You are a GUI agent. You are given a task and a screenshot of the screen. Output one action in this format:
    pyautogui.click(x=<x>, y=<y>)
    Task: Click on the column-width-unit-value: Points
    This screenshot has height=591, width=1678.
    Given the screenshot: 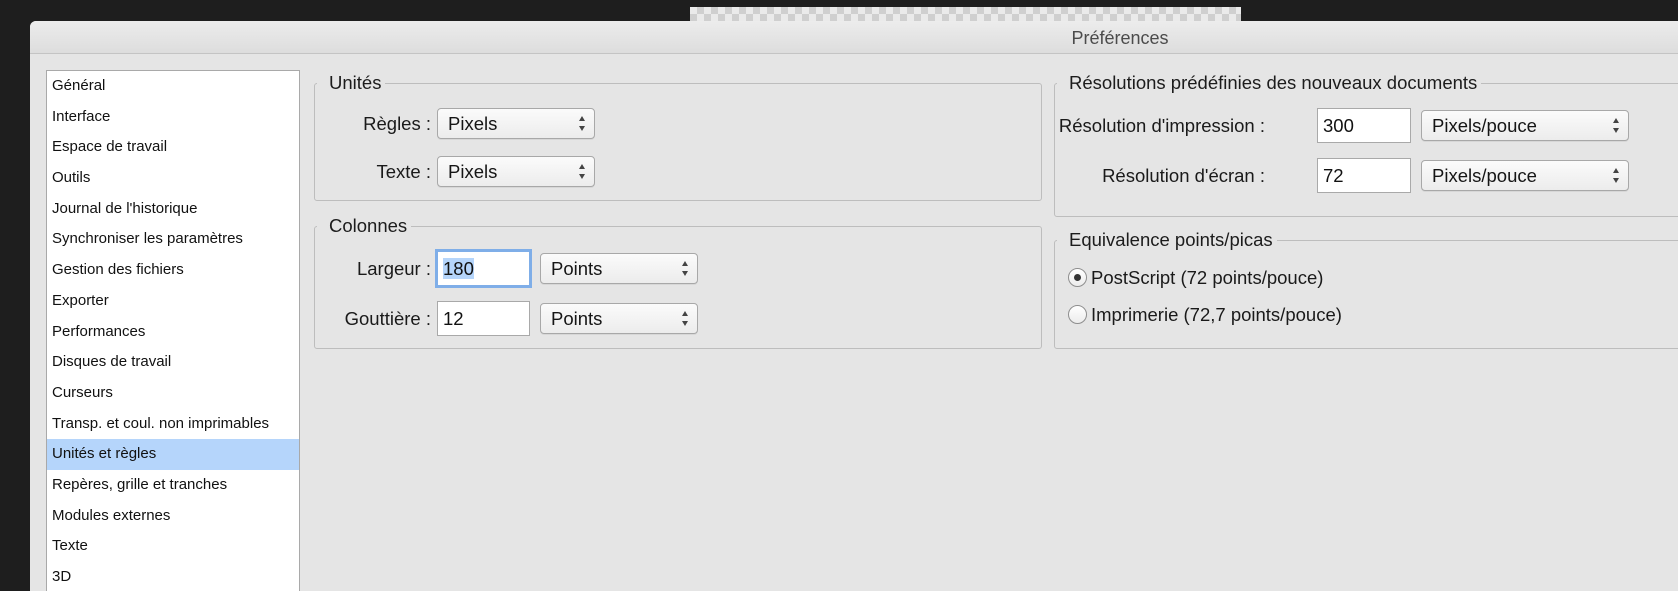 What is the action you would take?
    pyautogui.click(x=577, y=268)
    